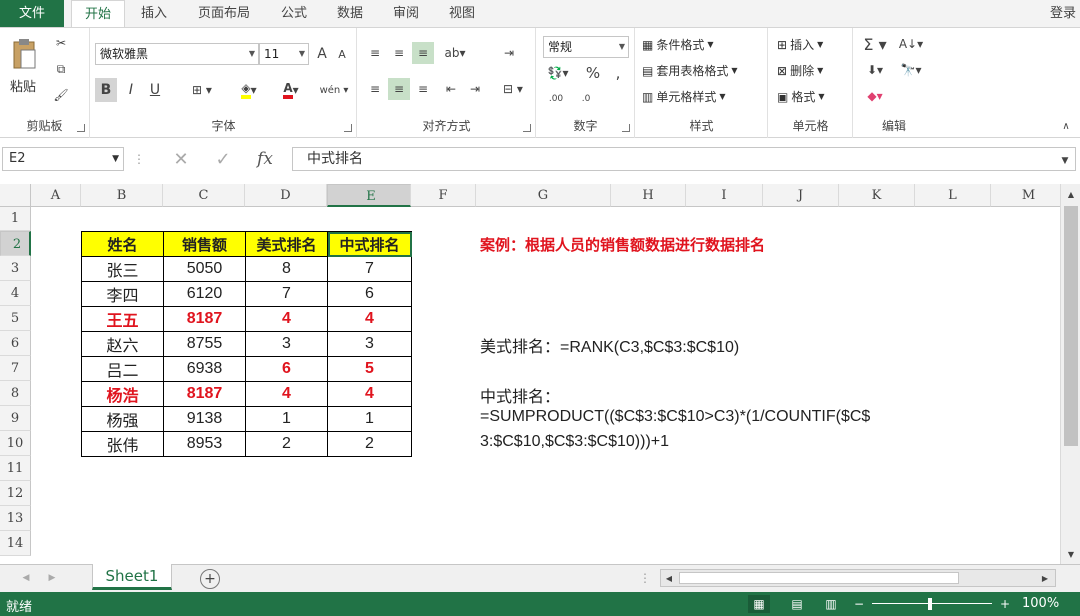 This screenshot has width=1080, height=616. What do you see at coordinates (1063, 13) in the screenshot?
I see `login-link: 登录` at bounding box center [1063, 13].